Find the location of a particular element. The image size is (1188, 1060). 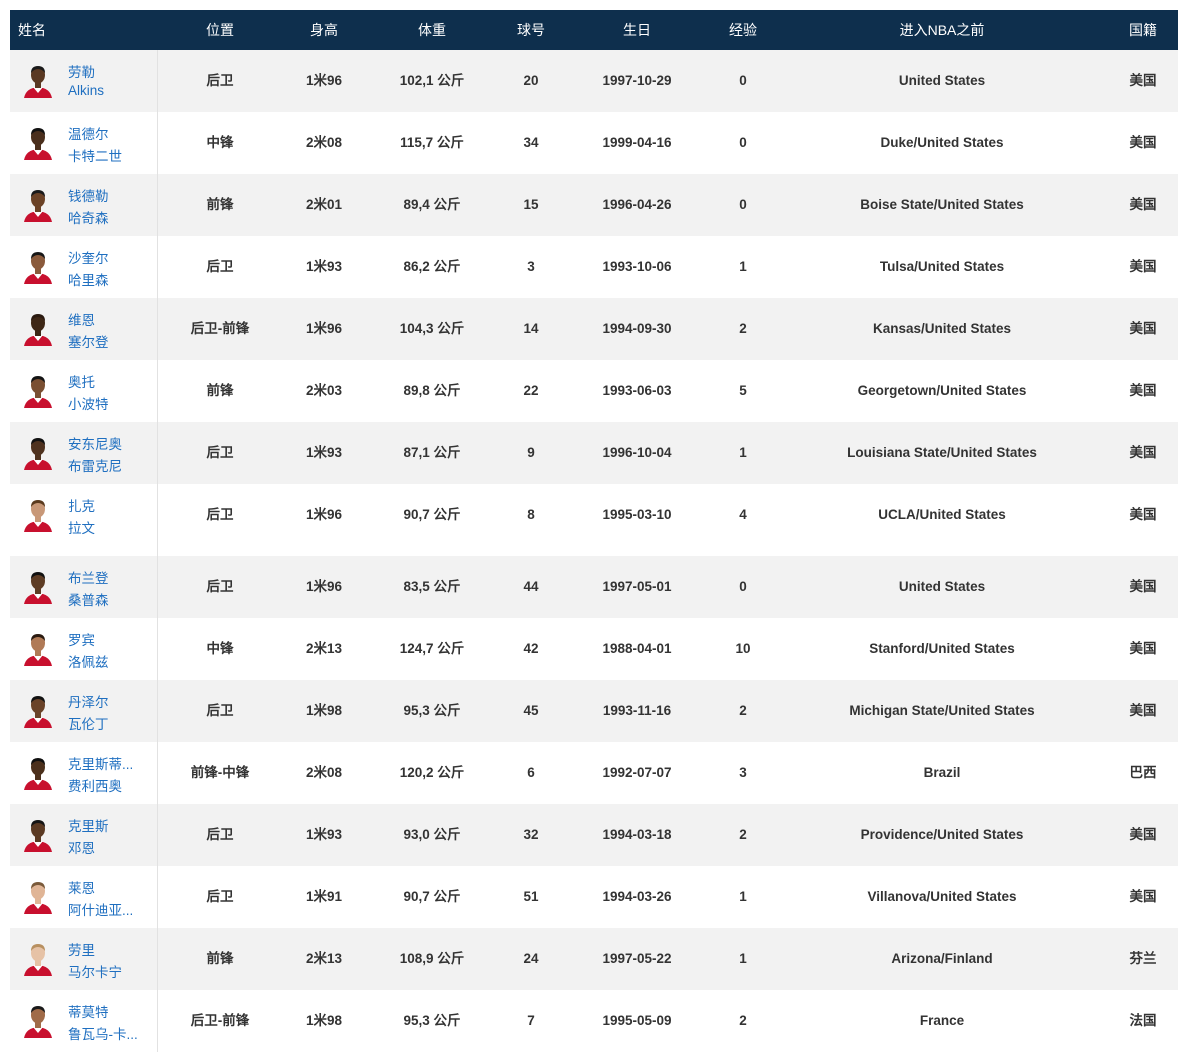

player-height: 2米08 is located at coordinates (324, 142).